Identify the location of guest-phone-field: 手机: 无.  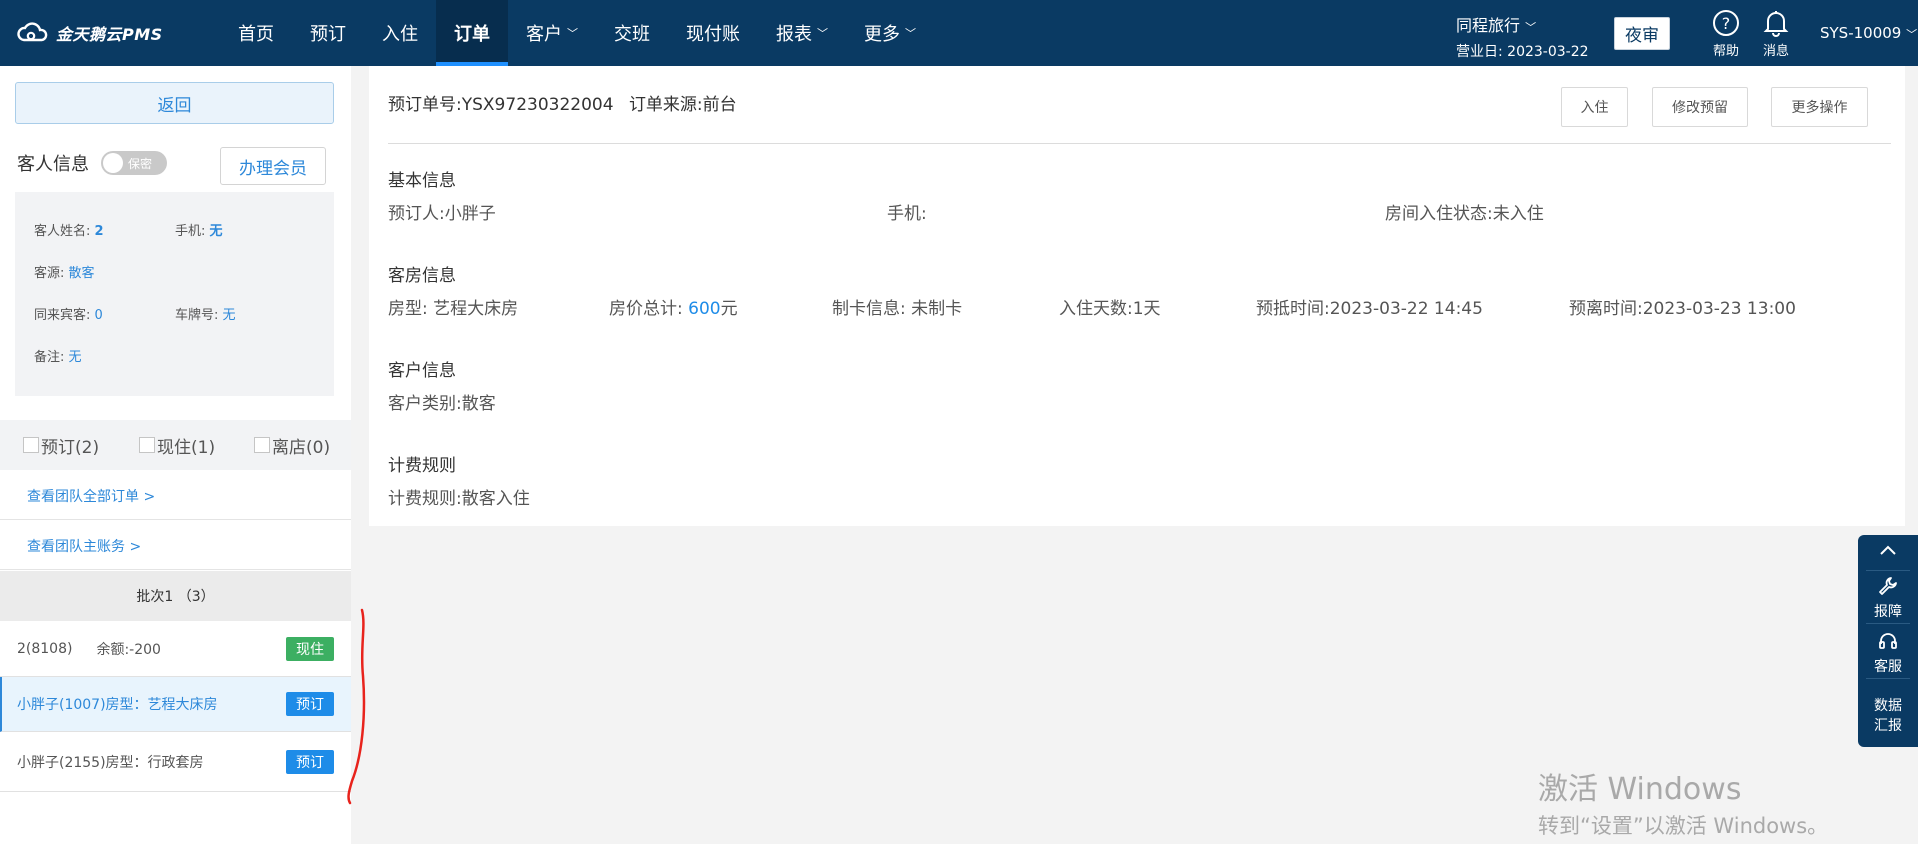
(199, 229).